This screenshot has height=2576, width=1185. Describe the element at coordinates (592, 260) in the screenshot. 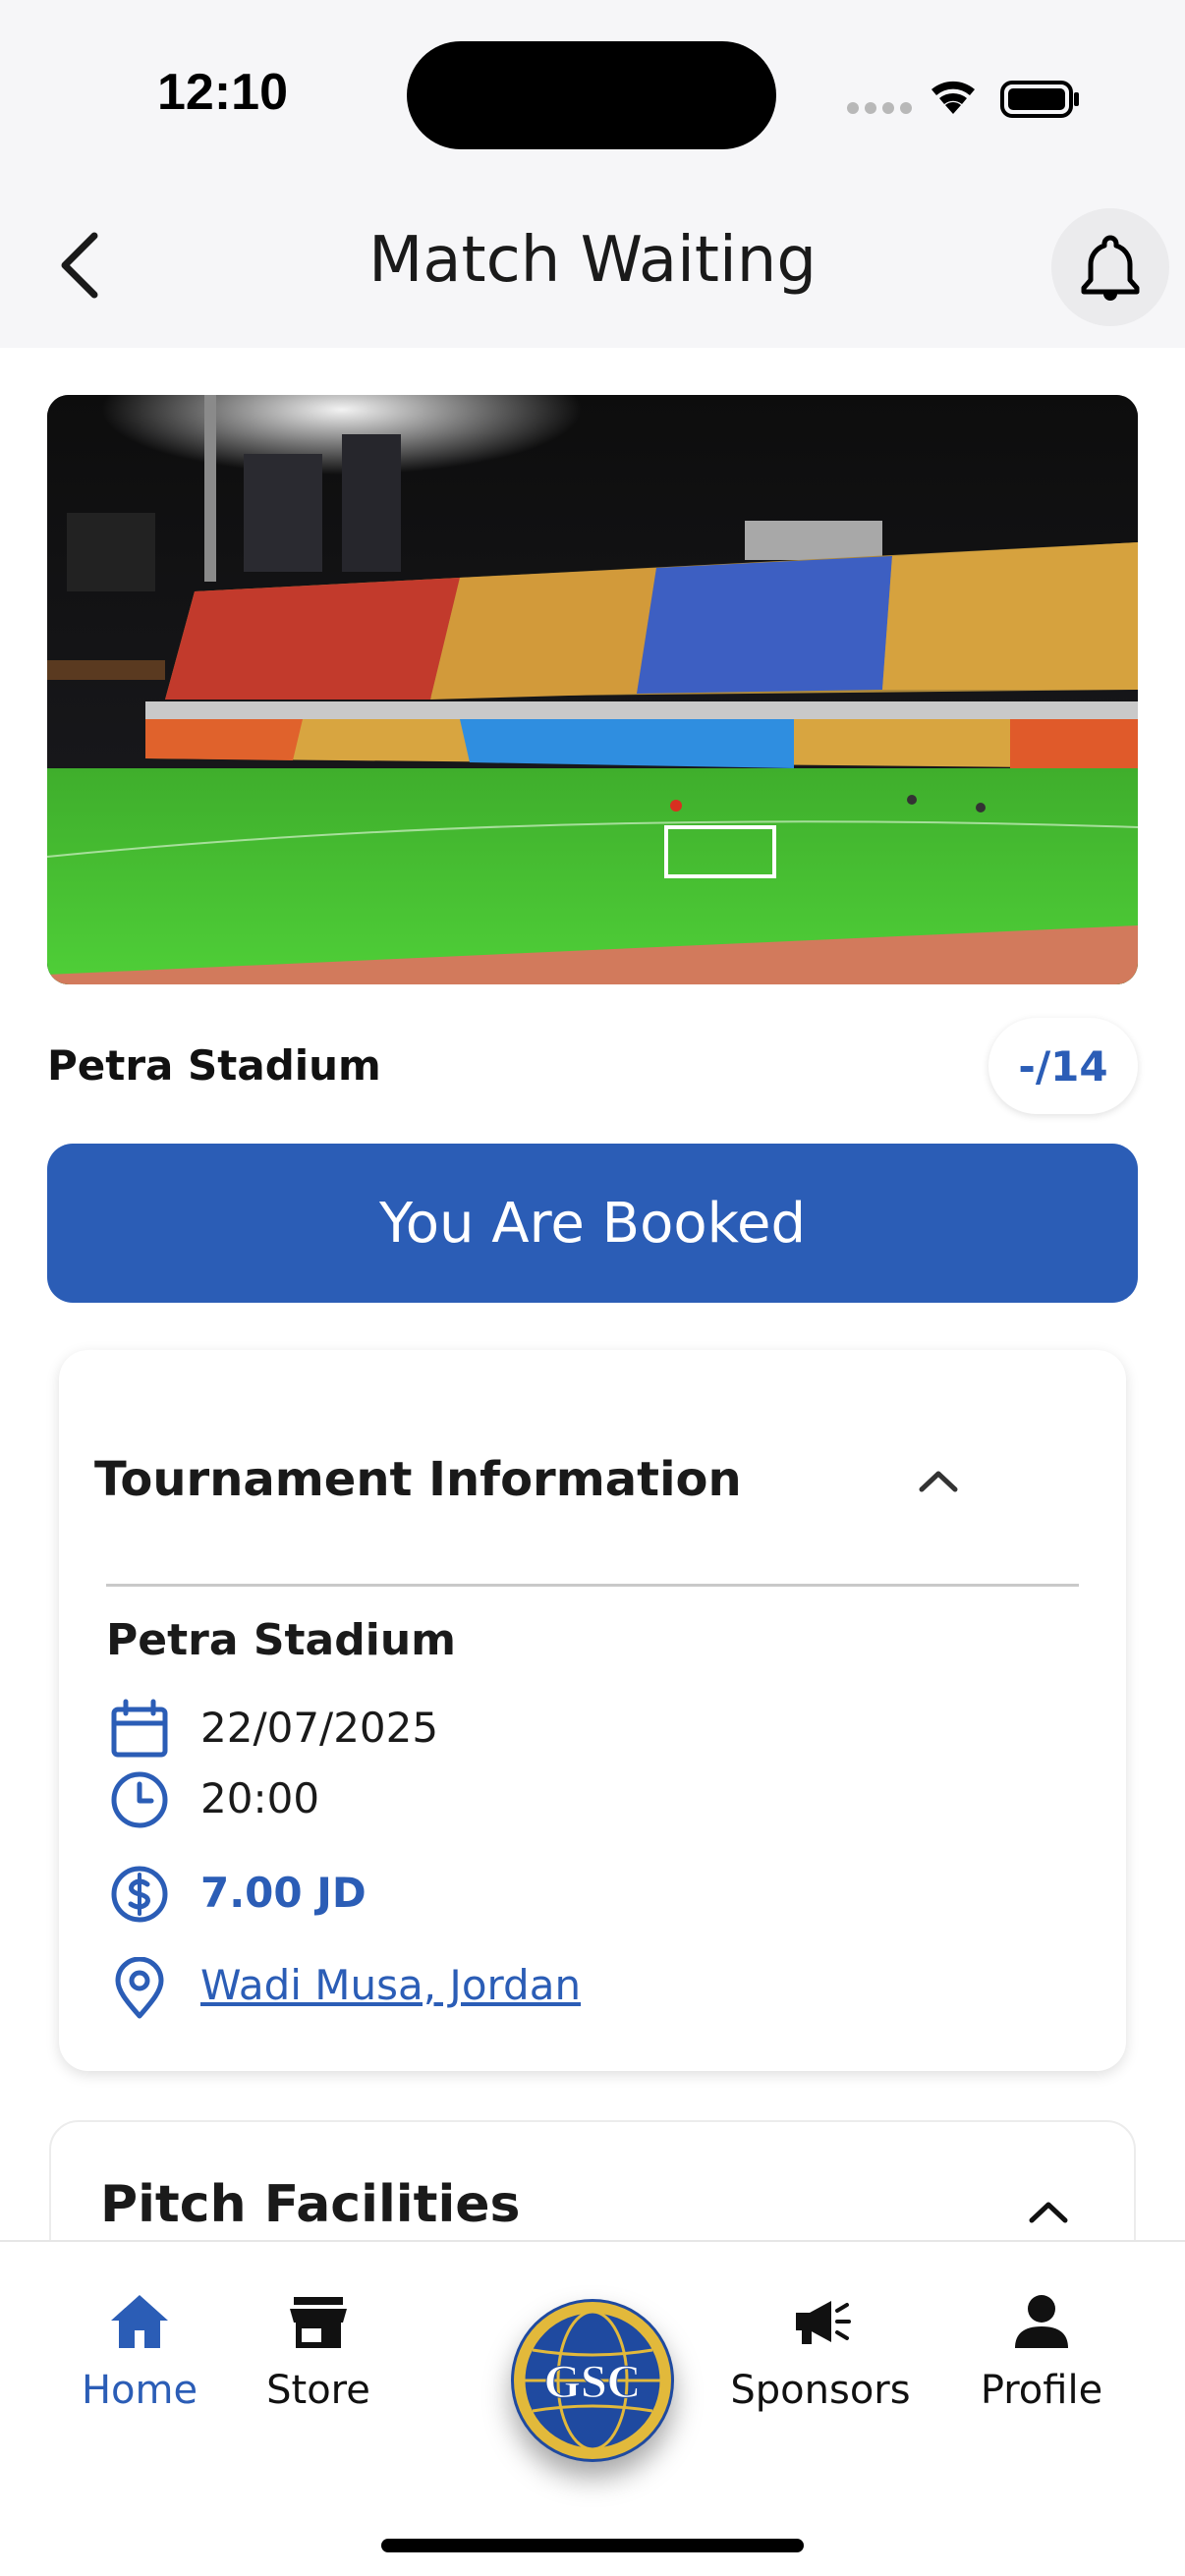

I see `page-title: Match Waiting` at that location.